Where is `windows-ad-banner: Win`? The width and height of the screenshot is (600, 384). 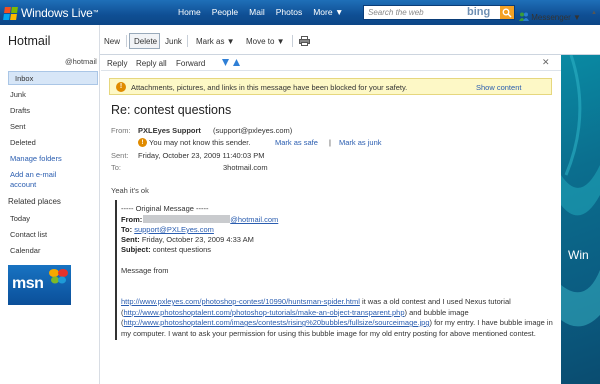
windows-ad-banner: Win is located at coordinates (580, 219).